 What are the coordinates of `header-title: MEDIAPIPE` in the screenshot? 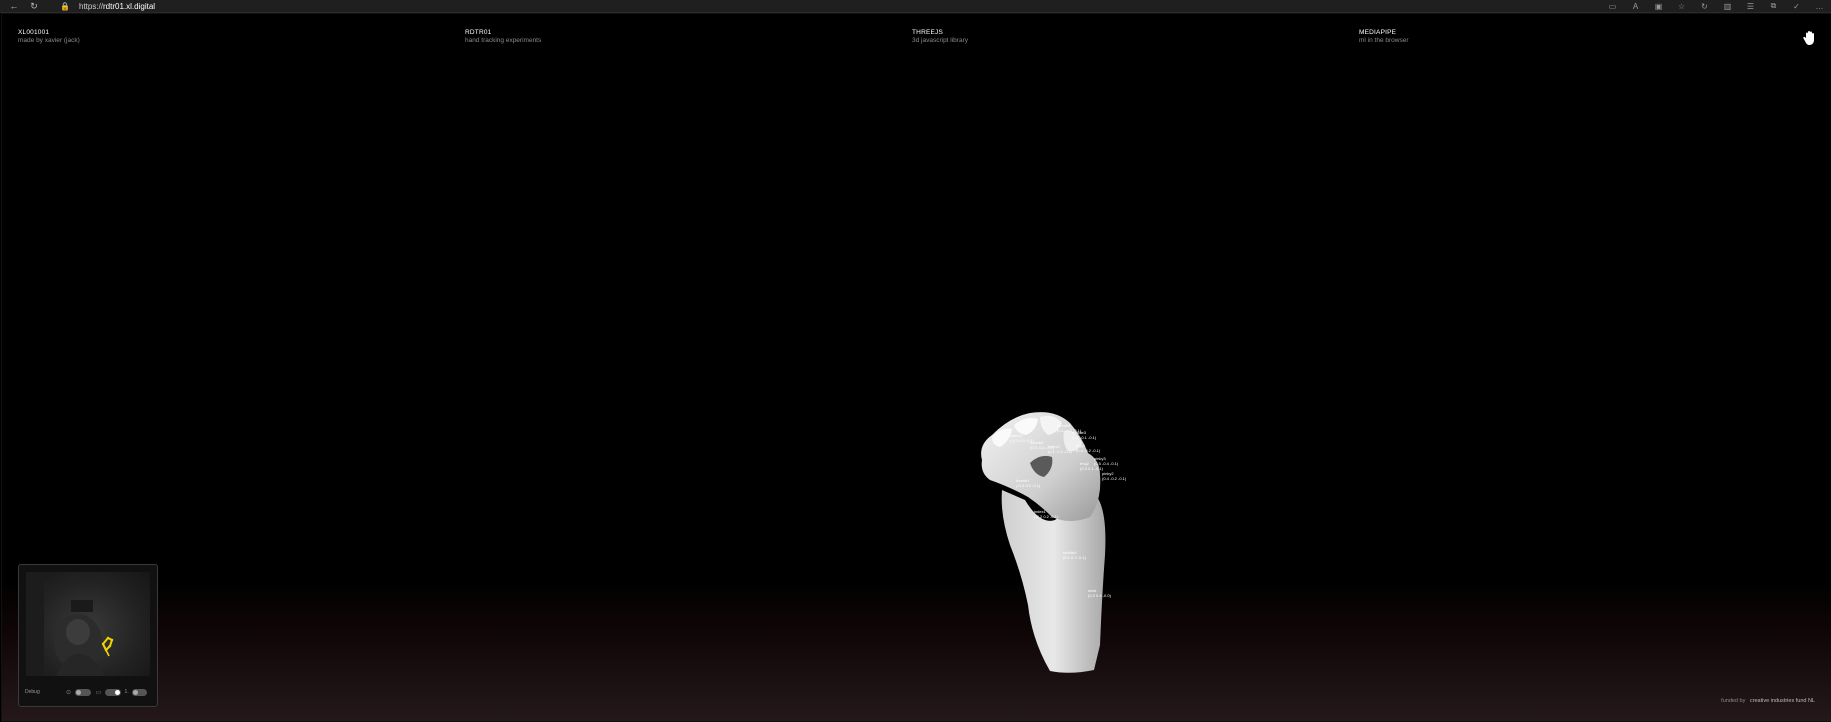 It's located at (1384, 33).